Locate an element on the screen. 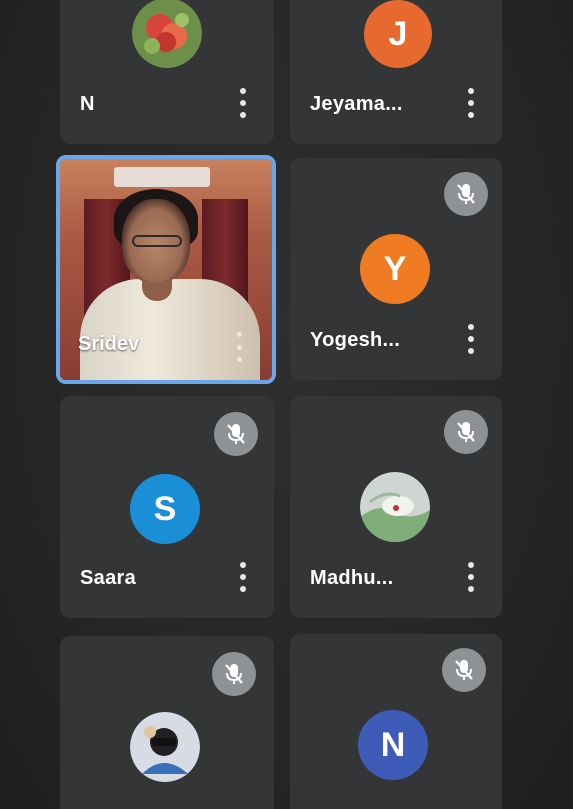  participant-tile-photo is located at coordinates (167, 722).